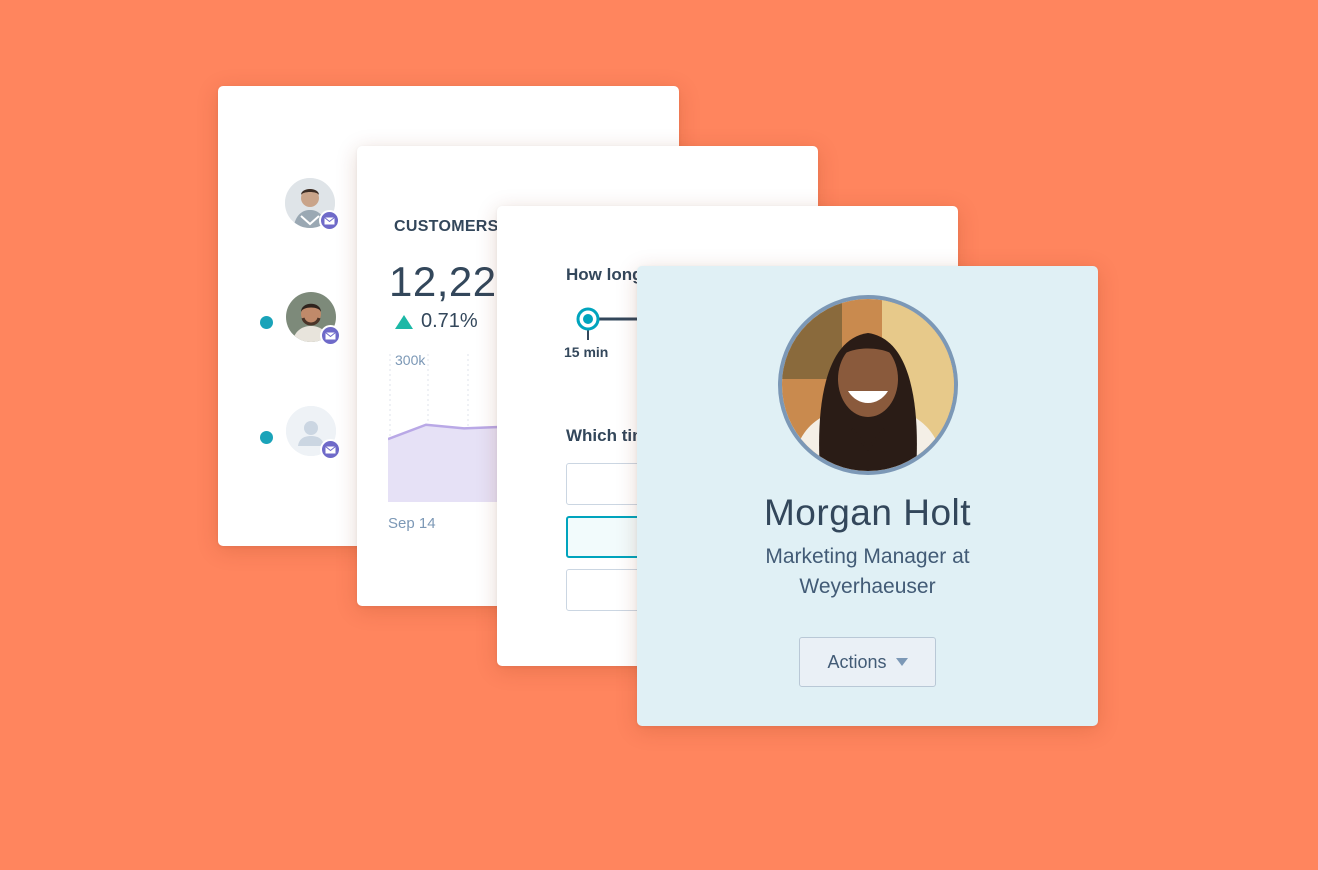  Describe the element at coordinates (586, 352) in the screenshot. I see `slider-label: 15 min` at that location.